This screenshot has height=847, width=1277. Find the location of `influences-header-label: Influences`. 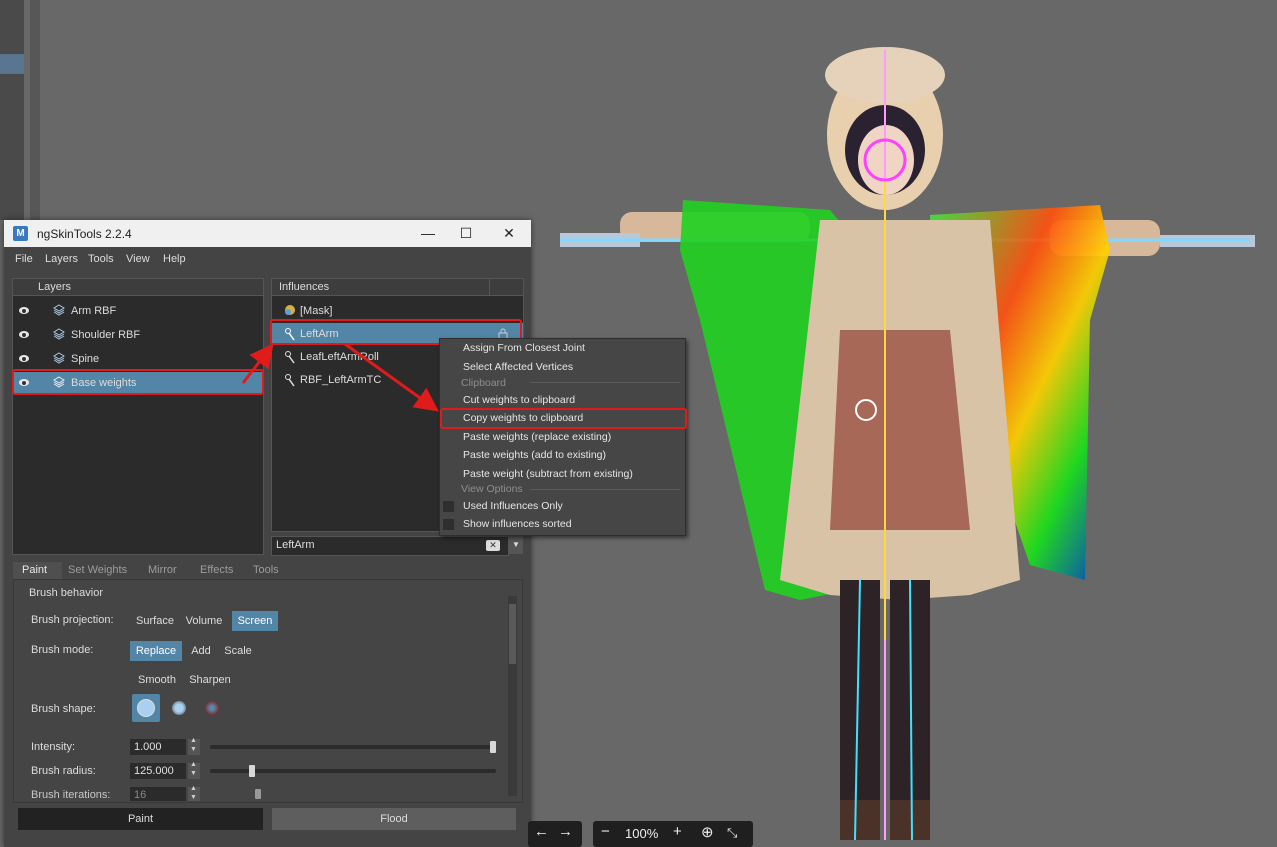

influences-header-label: Influences is located at coordinates (304, 287).